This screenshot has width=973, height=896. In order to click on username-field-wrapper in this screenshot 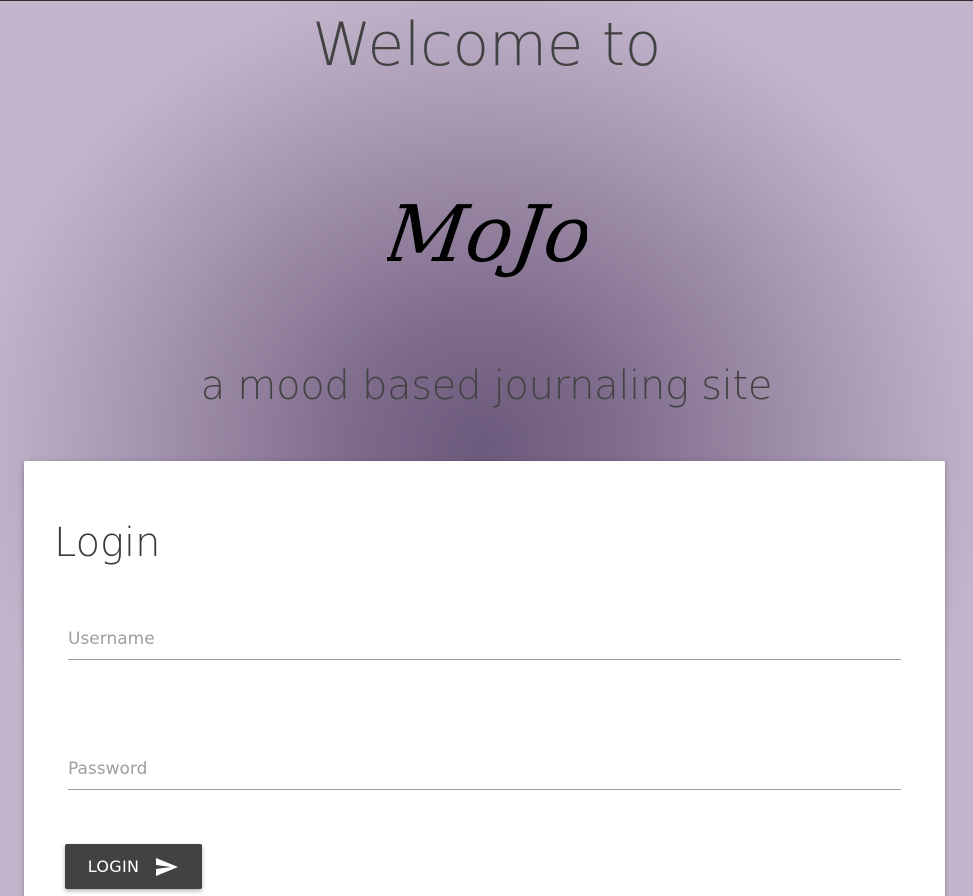, I will do `click(484, 639)`.